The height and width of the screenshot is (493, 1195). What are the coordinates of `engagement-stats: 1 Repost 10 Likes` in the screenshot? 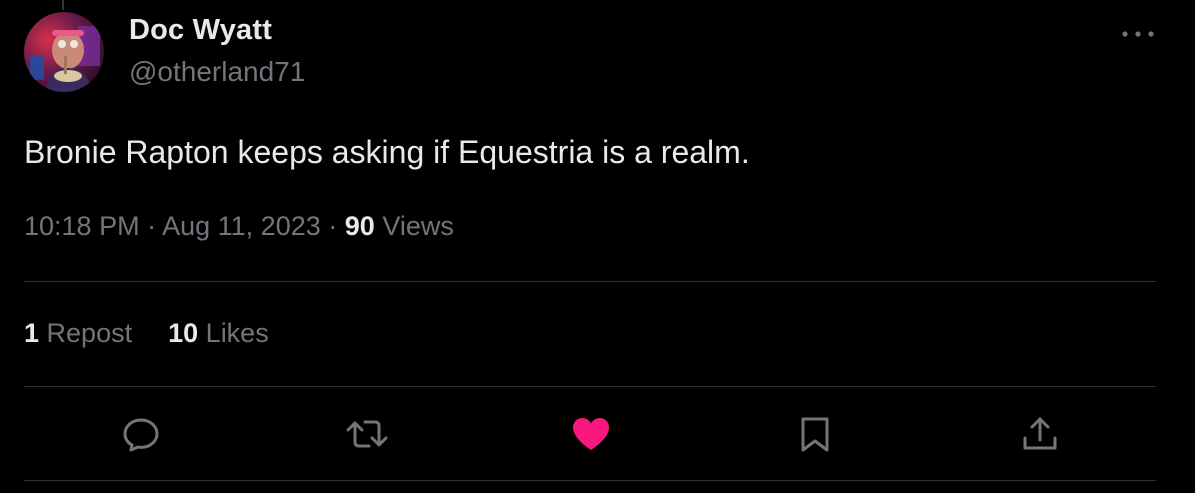 It's located at (146, 333).